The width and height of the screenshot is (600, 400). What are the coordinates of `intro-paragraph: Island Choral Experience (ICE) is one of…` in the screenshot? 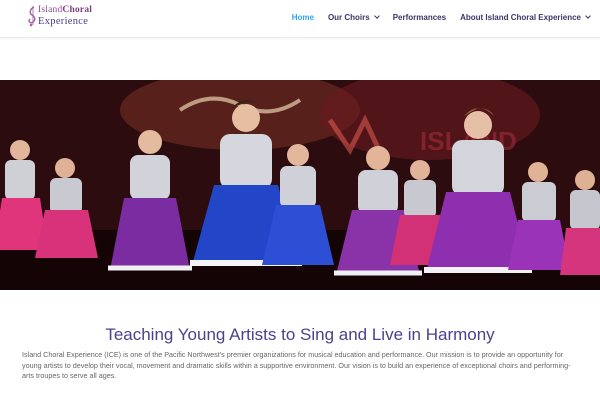 It's located at (296, 365).